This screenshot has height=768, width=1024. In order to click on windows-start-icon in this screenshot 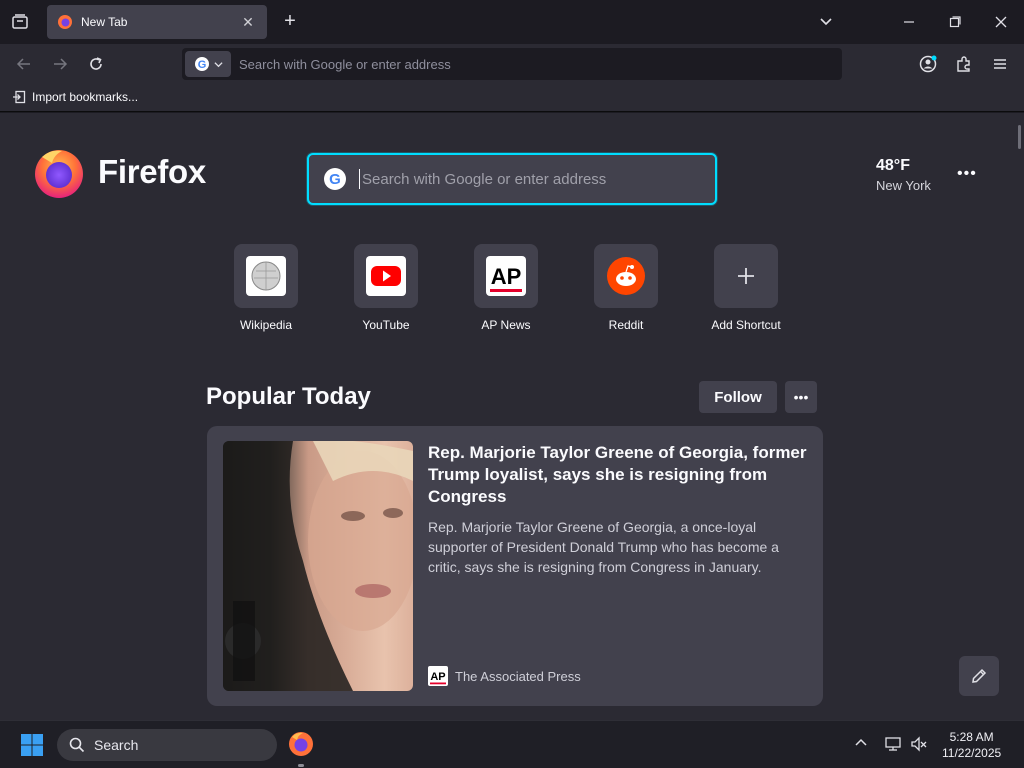, I will do `click(32, 747)`.